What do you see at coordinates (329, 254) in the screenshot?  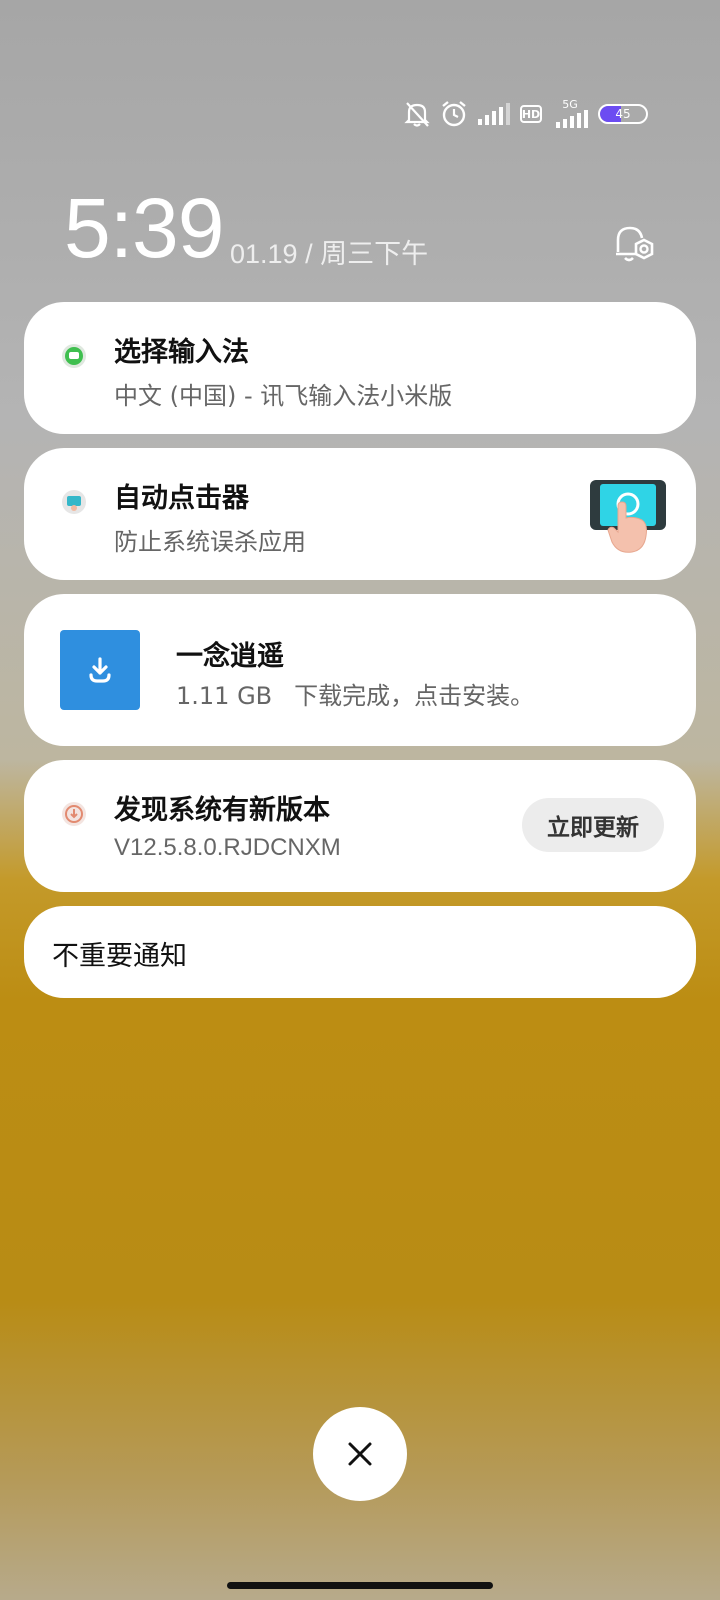 I see `clock-date: 01.19 / 周三下午` at bounding box center [329, 254].